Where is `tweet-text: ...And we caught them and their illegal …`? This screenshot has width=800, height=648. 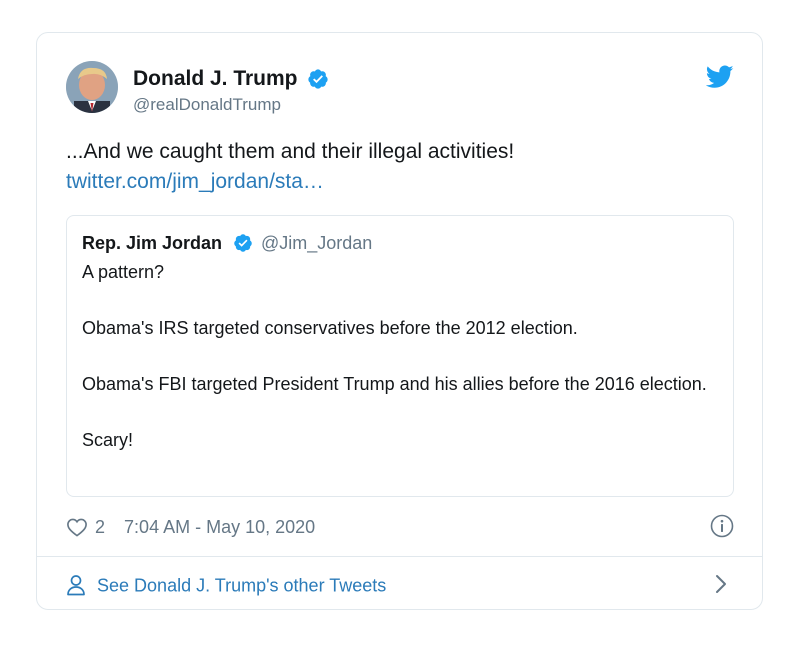 tweet-text: ...And we caught them and their illegal … is located at coordinates (290, 151).